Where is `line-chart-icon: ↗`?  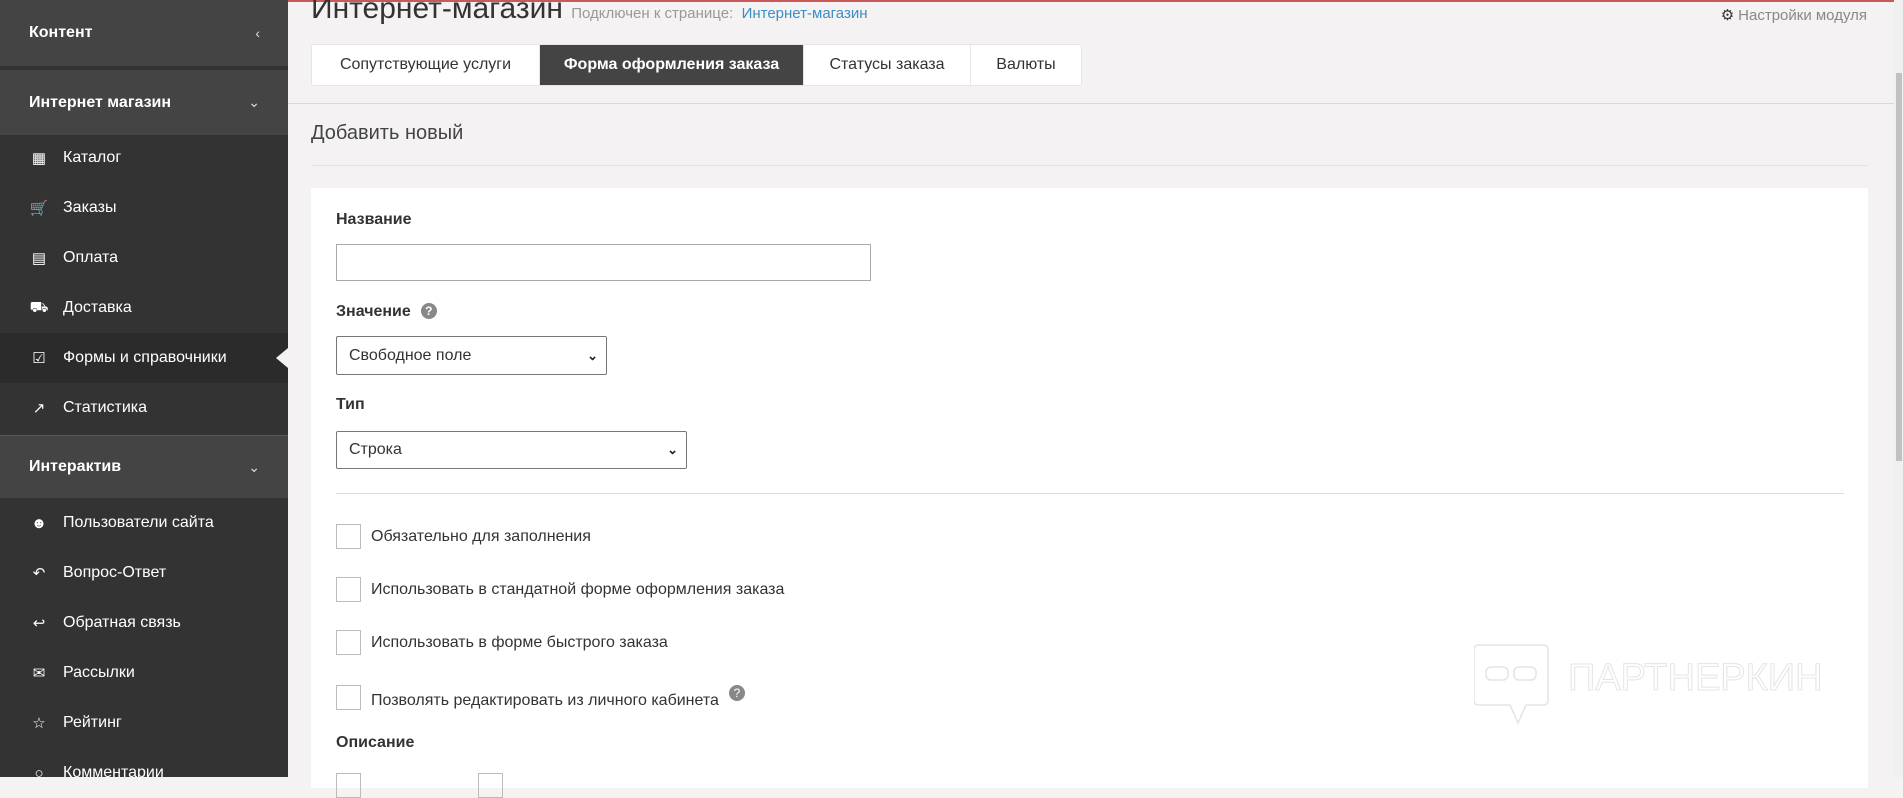
line-chart-icon: ↗ is located at coordinates (39, 408).